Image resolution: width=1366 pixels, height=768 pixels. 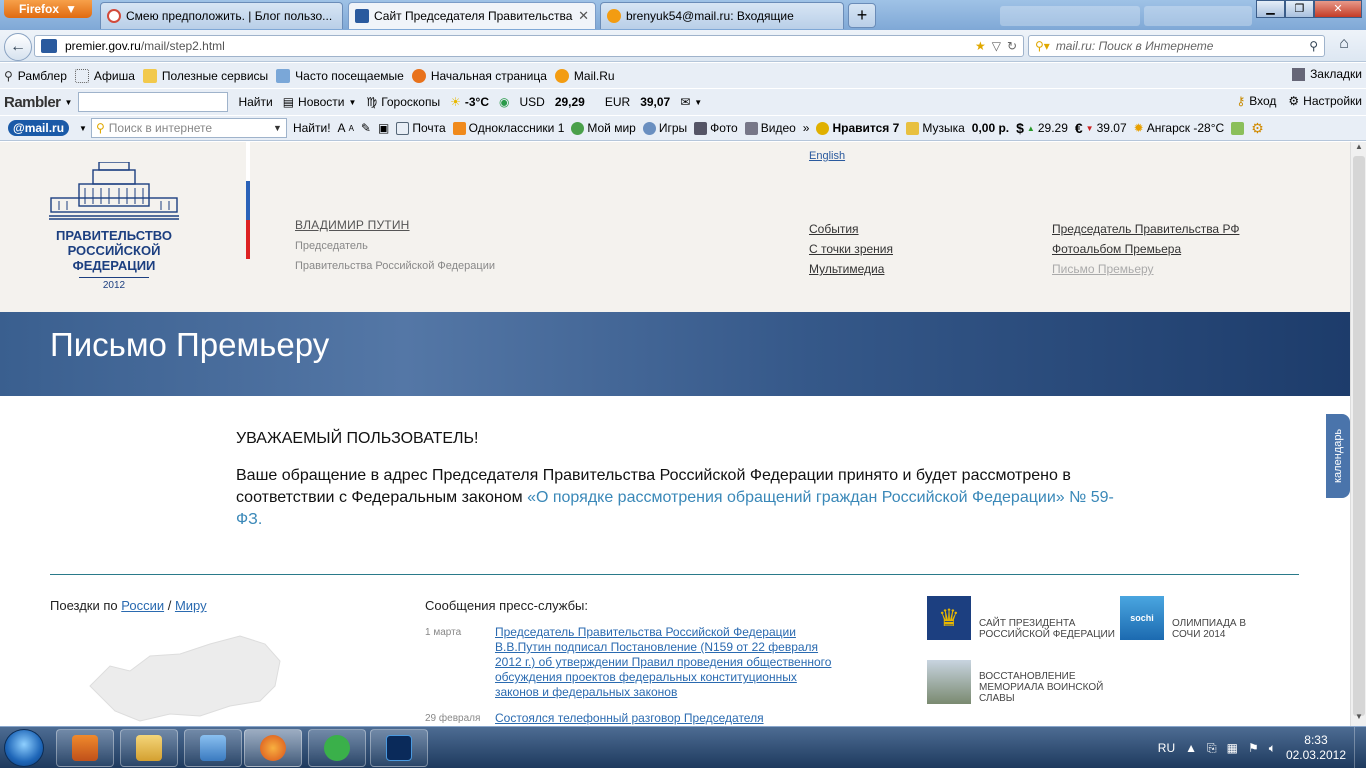 I want to click on mailru-logo: @mail.ru, so click(x=39, y=128).